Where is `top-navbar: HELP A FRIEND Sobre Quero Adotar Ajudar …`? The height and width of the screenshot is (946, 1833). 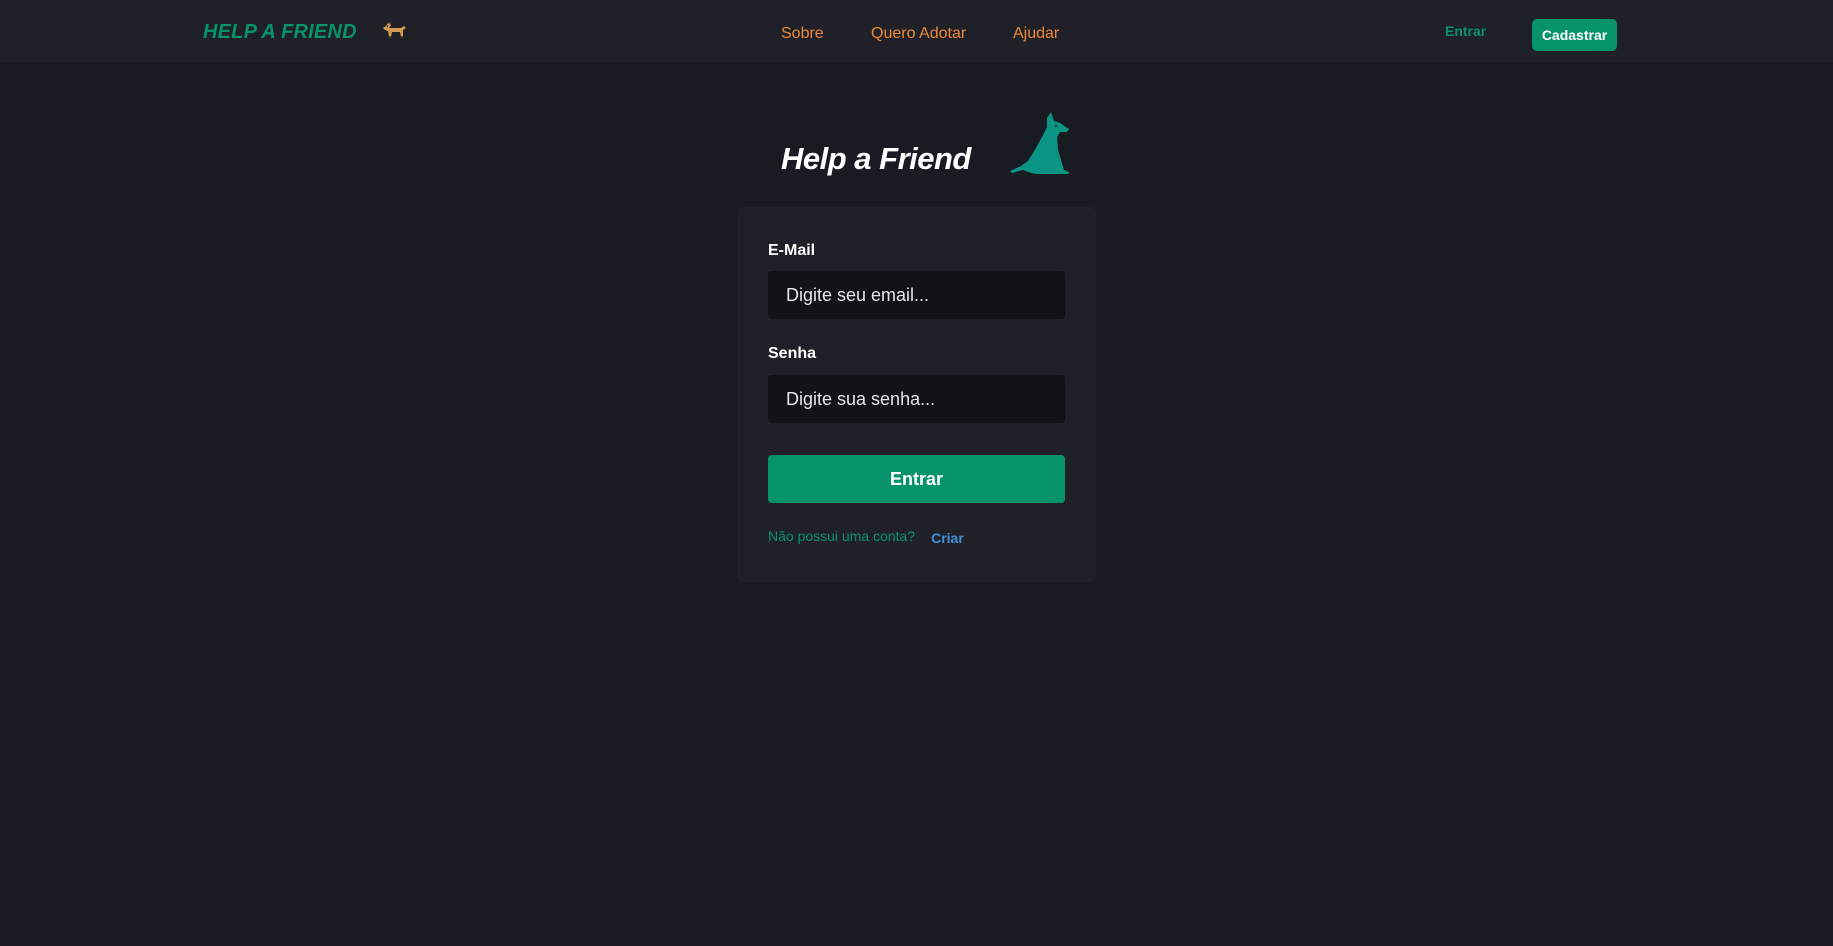
top-navbar: HELP A FRIEND Sobre Quero Adotar Ajudar … is located at coordinates (916, 31).